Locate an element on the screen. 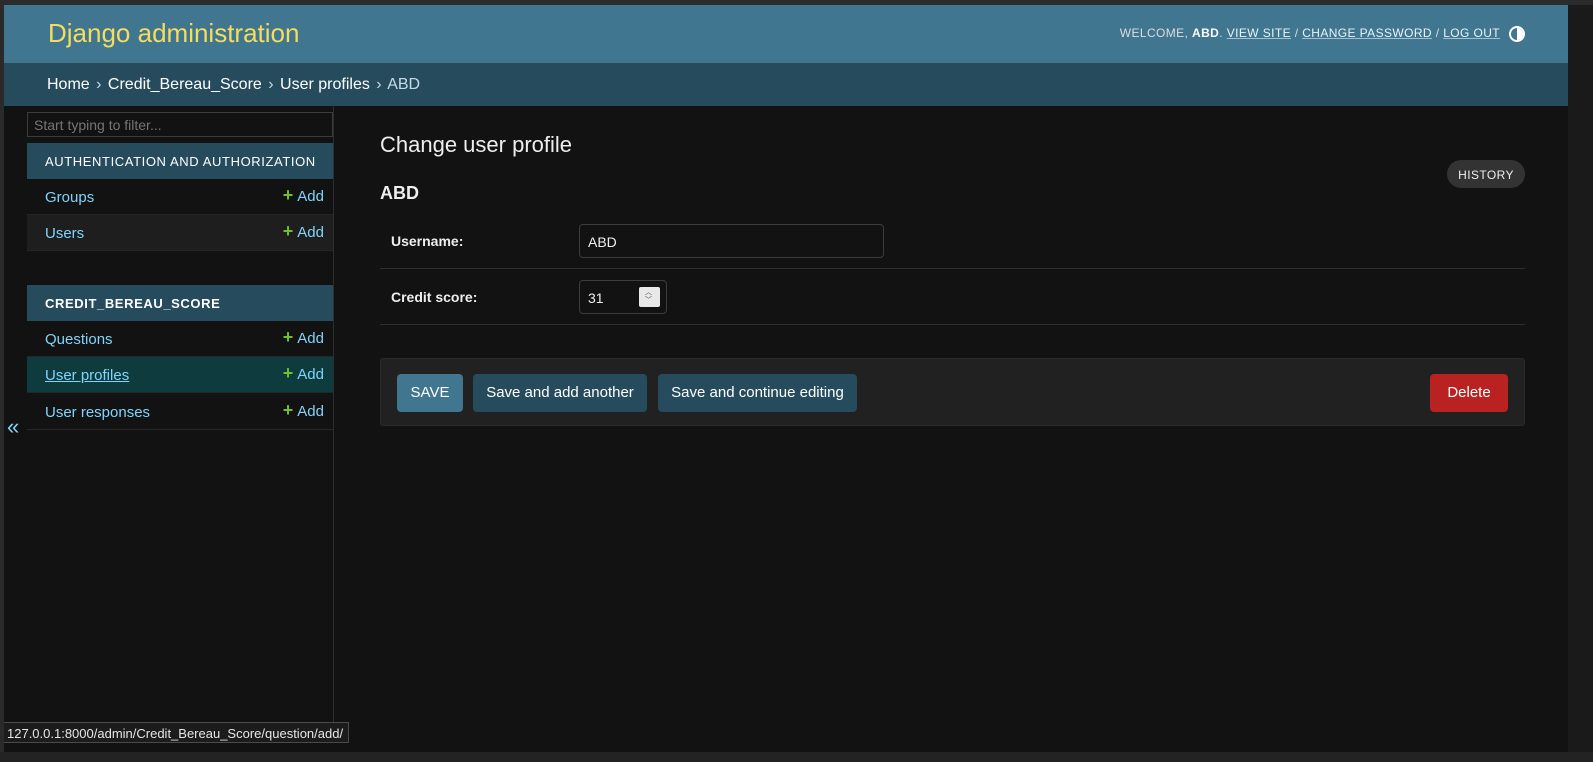 This screenshot has height=762, width=1593. sidebar-item-user-responses: User responses + Add is located at coordinates (180, 412).